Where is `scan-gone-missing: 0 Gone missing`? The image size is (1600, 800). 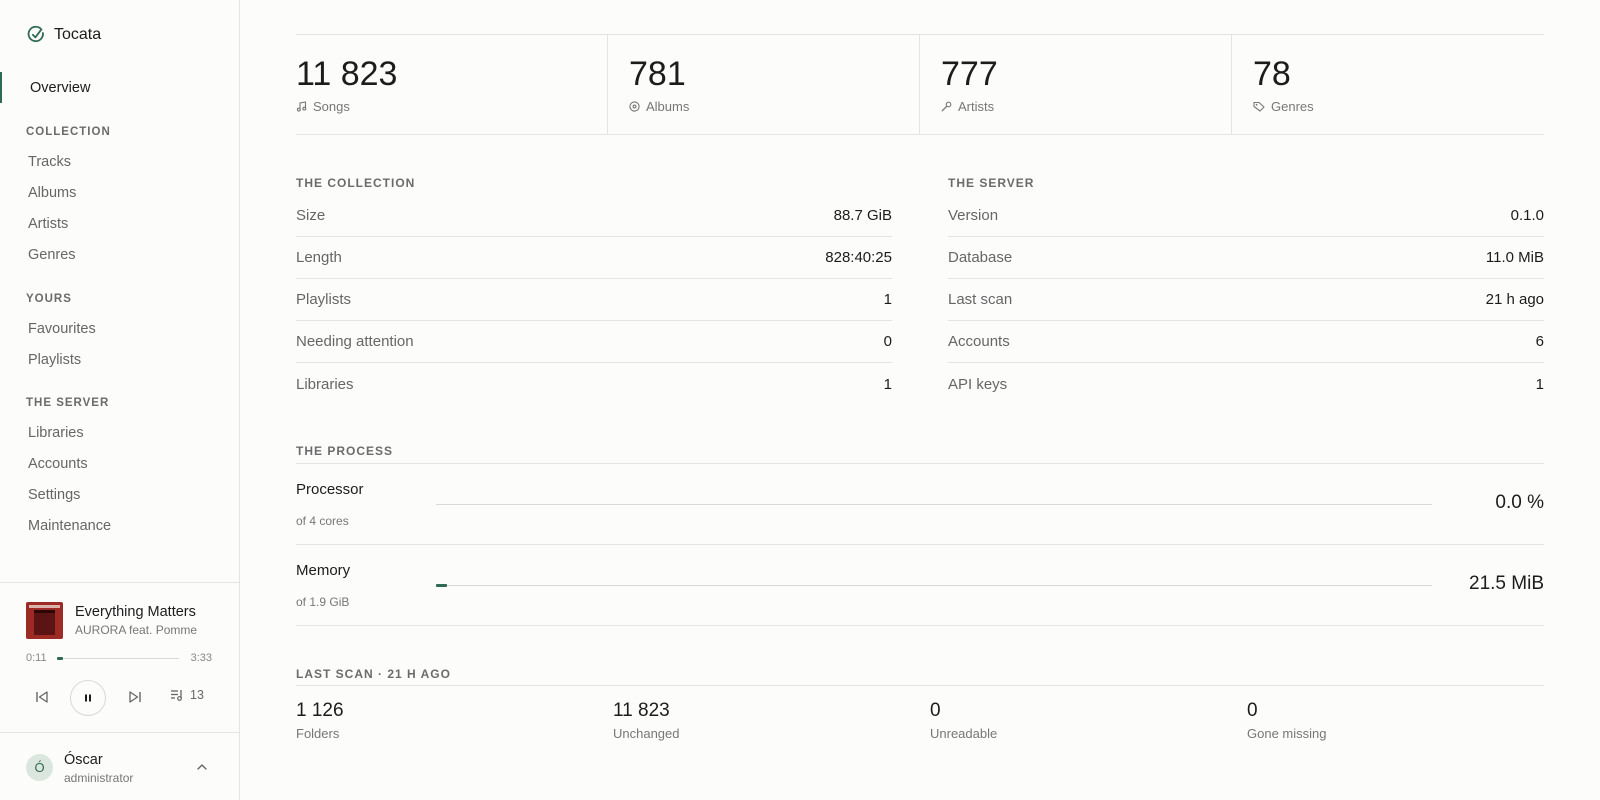
scan-gone-missing: 0 Gone missing is located at coordinates (1286, 720).